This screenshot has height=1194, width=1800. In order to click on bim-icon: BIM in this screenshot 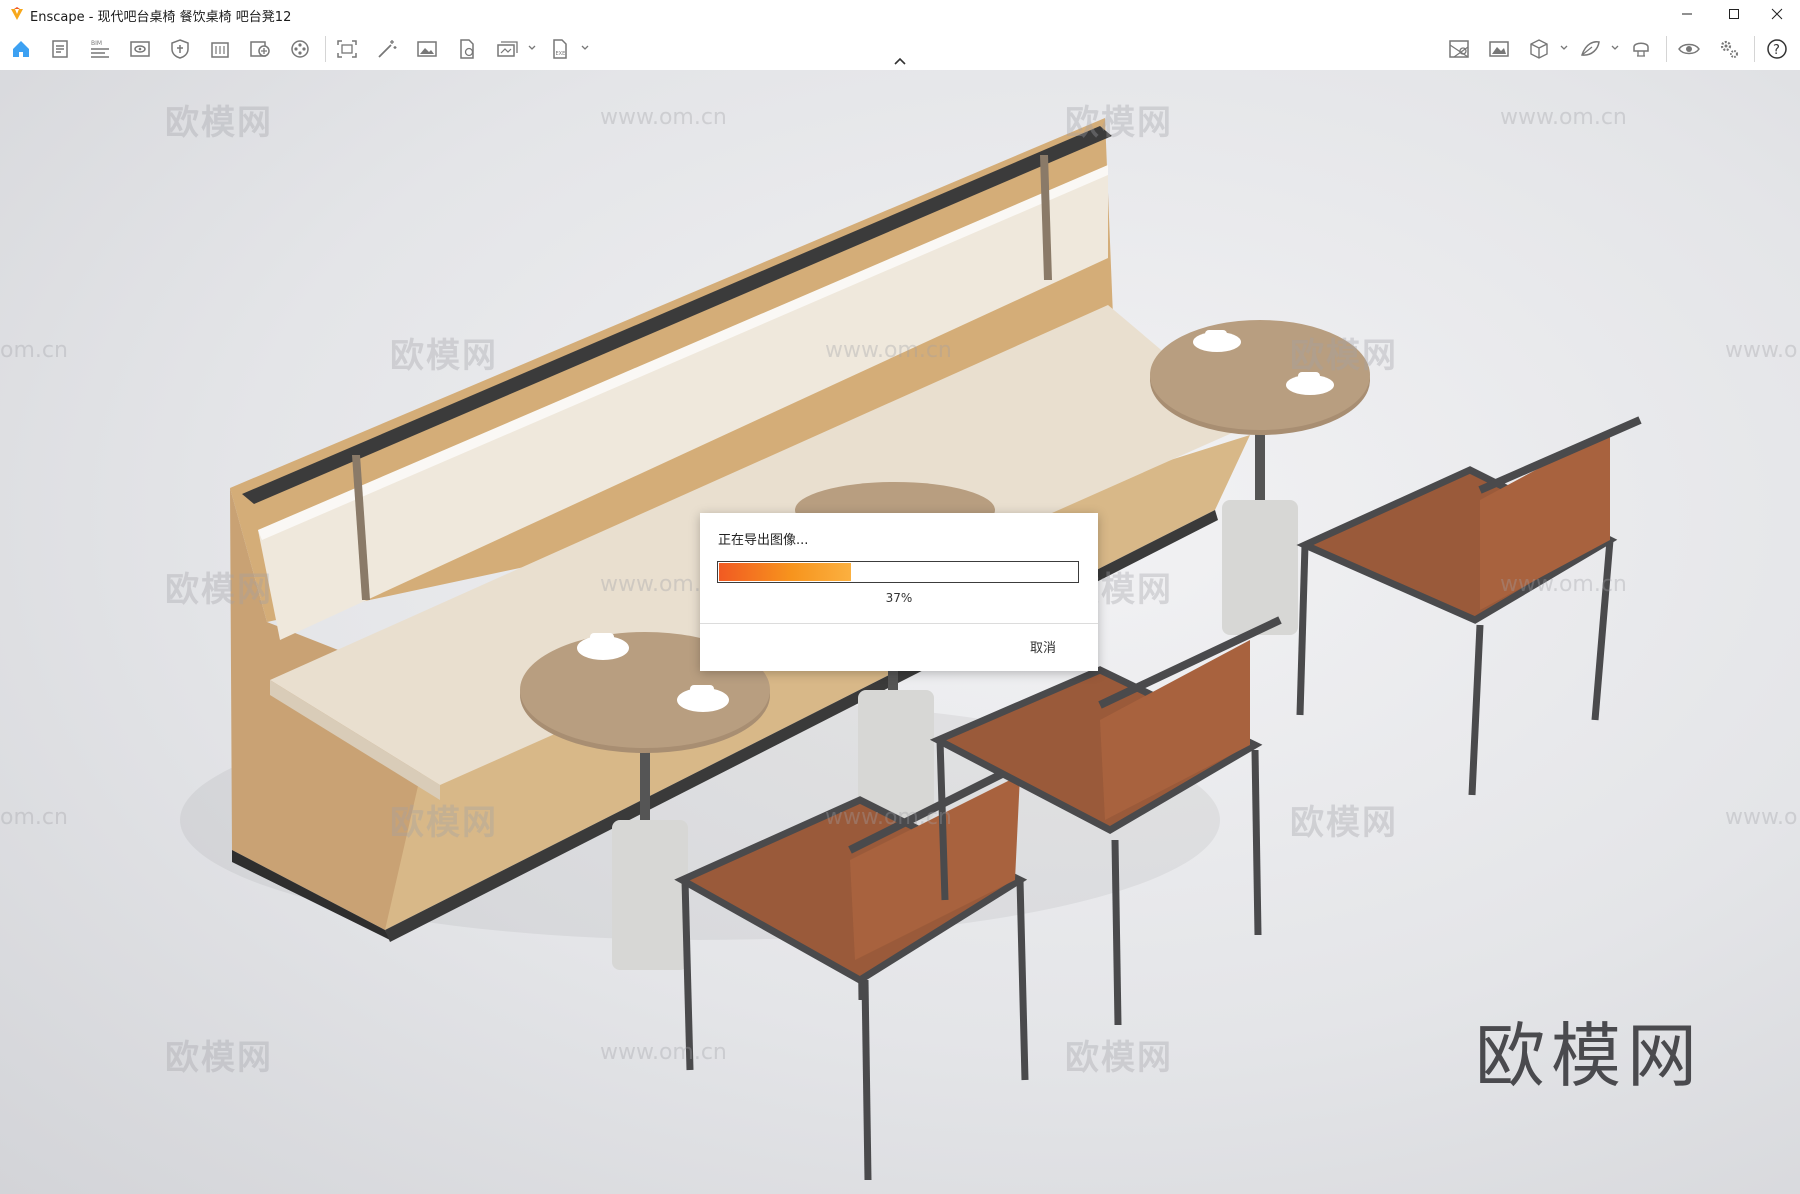, I will do `click(100, 49)`.